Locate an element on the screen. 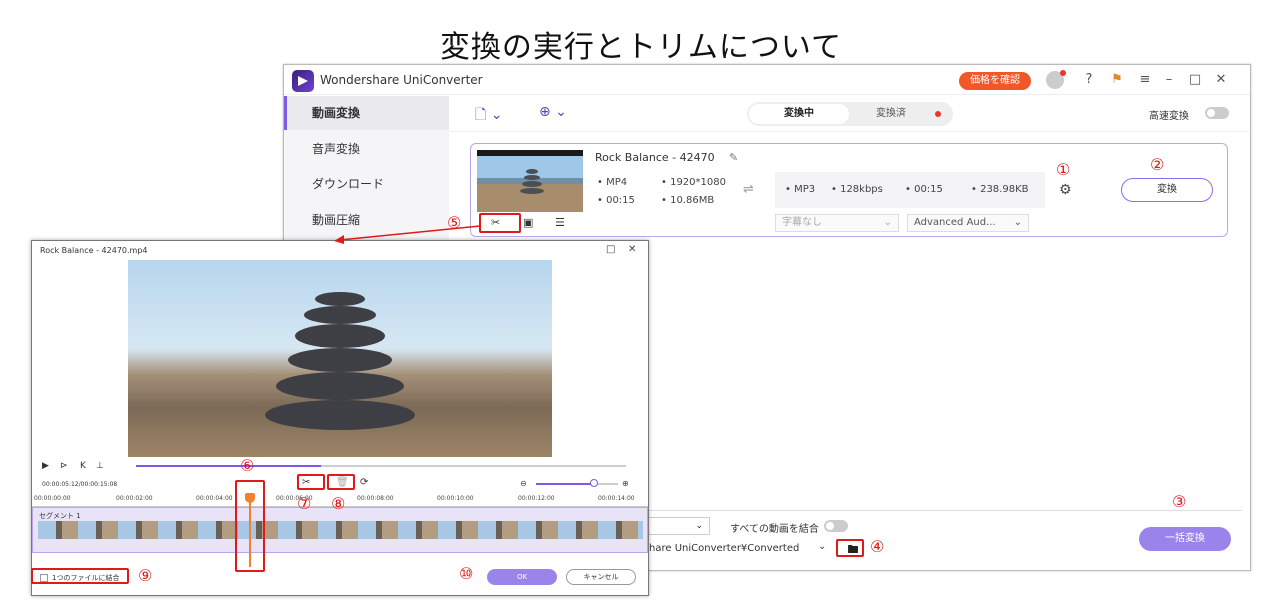 The image size is (1282, 601). zoom-slider-knob is located at coordinates (594, 483).